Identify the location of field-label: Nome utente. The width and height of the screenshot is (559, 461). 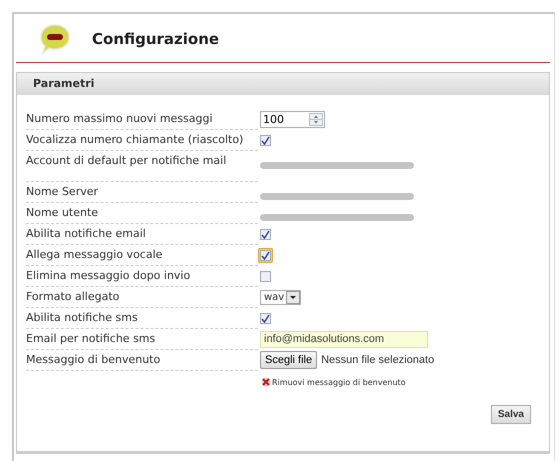
(142, 213).